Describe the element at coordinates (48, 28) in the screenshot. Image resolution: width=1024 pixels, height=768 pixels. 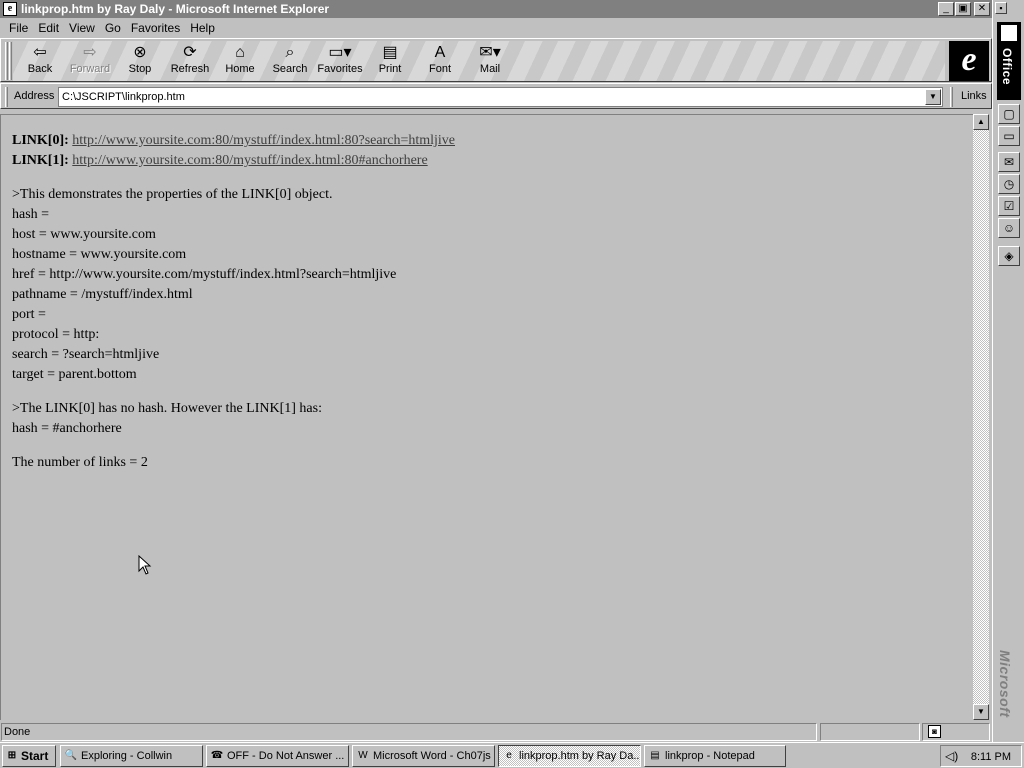
I see `menu-edit: Edit` at that location.